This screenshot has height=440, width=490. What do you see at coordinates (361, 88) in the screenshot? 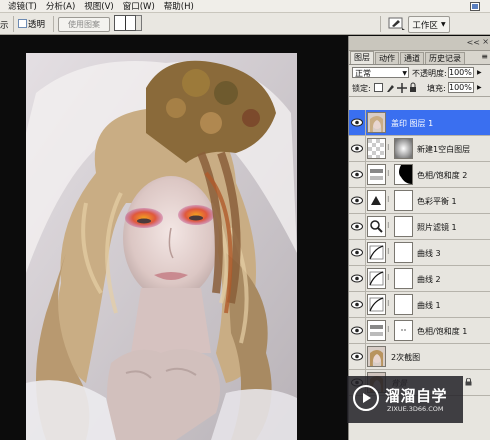
I see `lock-label: 锁定:` at bounding box center [361, 88].